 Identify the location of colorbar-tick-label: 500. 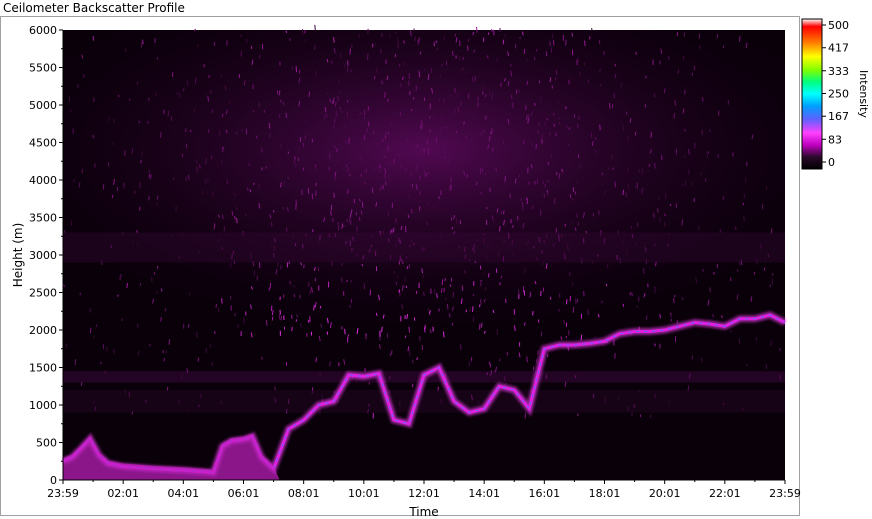
(838, 25).